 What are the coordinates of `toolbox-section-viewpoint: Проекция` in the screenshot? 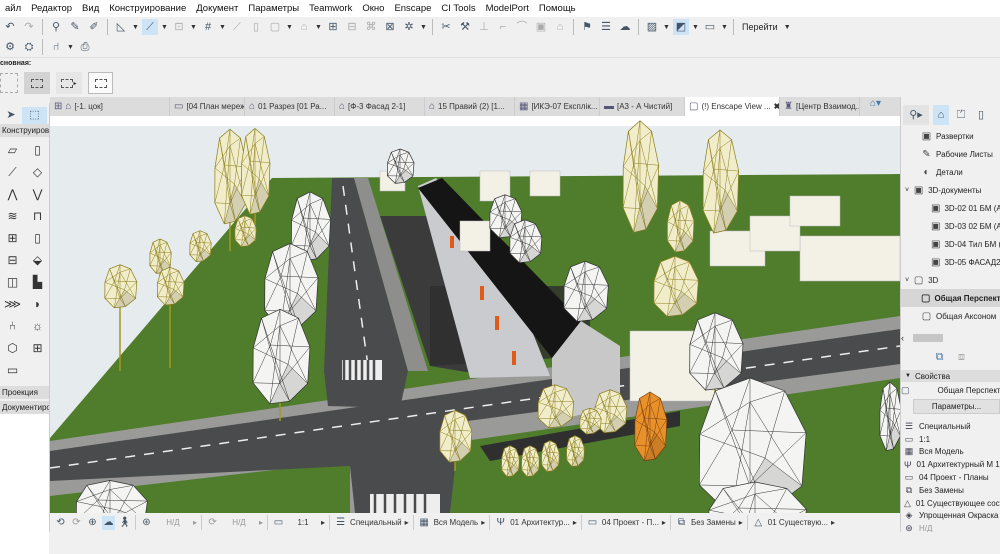 It's located at (24, 392).